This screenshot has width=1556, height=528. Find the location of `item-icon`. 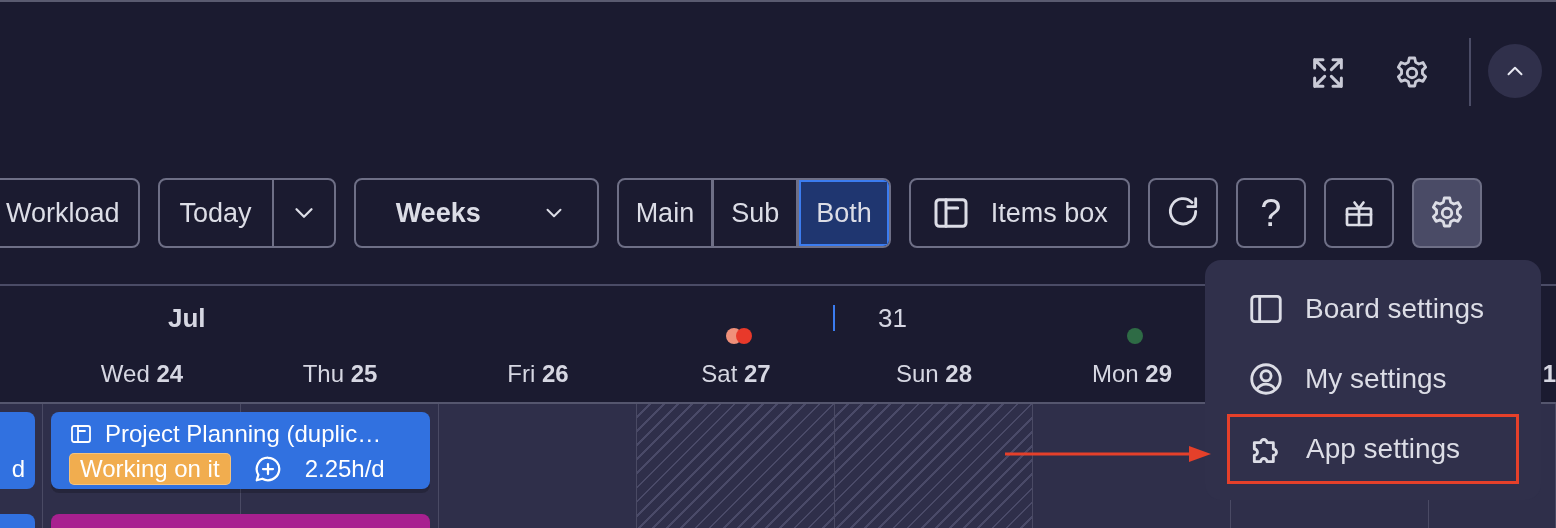

item-icon is located at coordinates (81, 434).